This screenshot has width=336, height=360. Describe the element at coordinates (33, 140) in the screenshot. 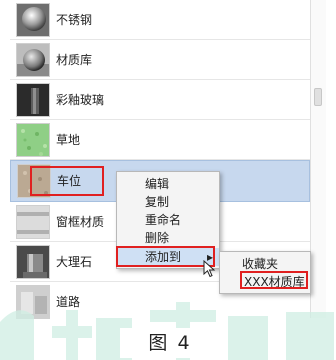

I see `grass-texture-thumbnail` at that location.